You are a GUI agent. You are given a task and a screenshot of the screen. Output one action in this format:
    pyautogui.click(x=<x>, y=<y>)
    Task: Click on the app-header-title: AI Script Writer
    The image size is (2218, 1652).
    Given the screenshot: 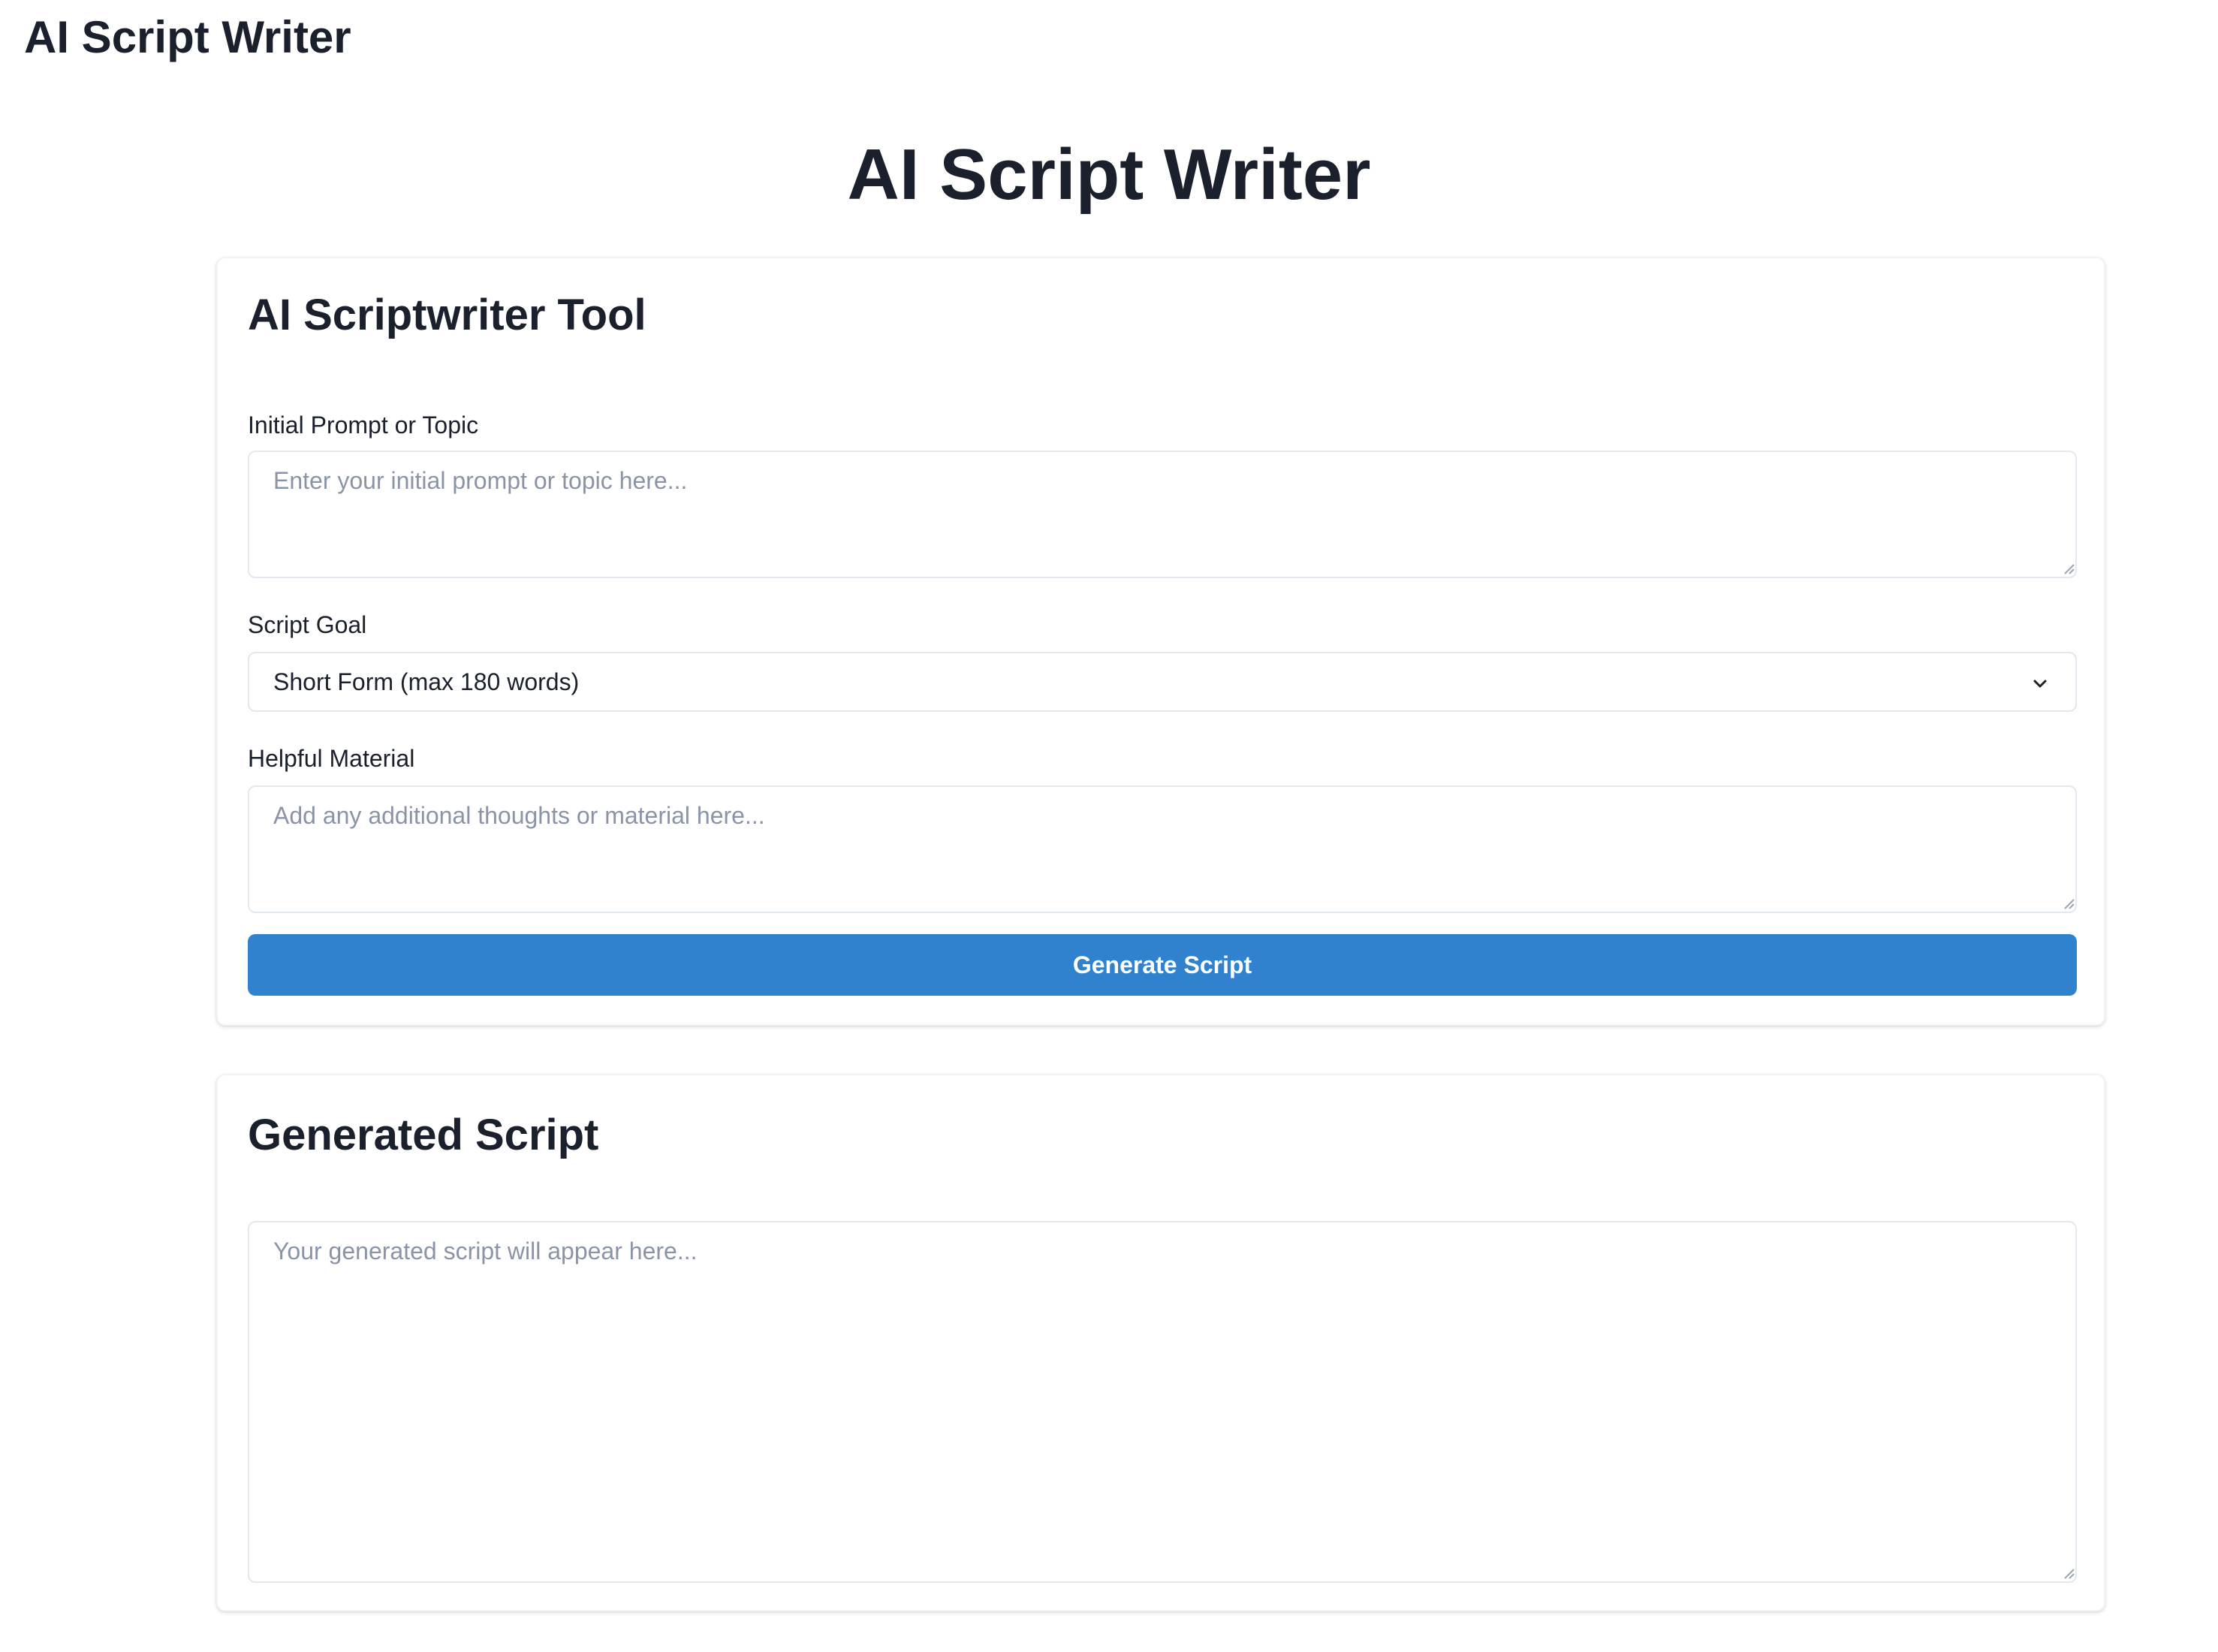 What is the action you would take?
    pyautogui.click(x=187, y=37)
    